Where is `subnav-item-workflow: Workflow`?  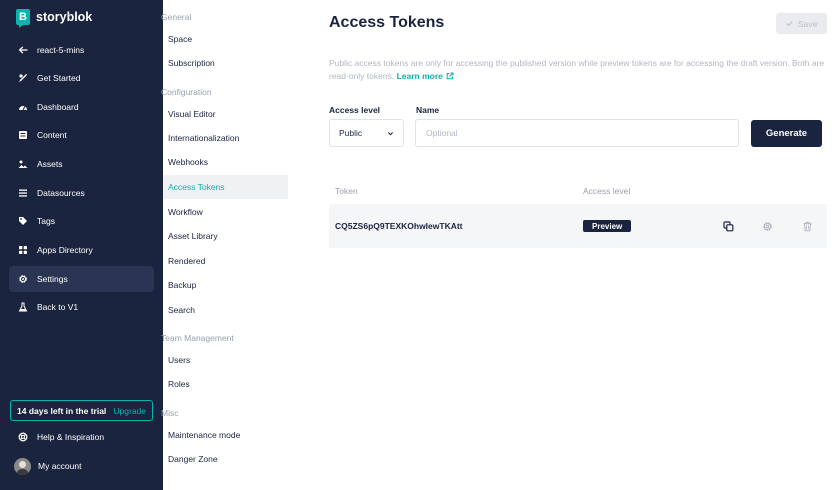 subnav-item-workflow: Workflow is located at coordinates (225, 212).